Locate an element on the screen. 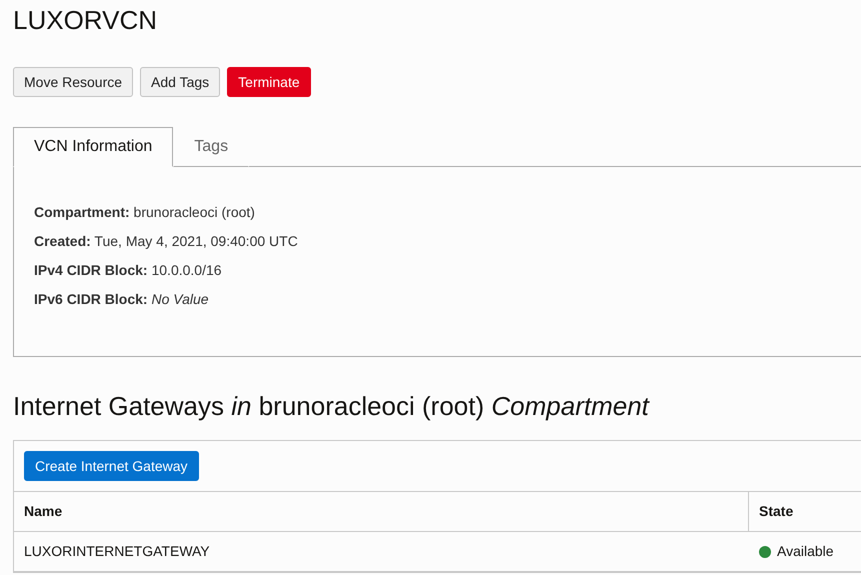 This screenshot has width=861, height=575. column-header: Name is located at coordinates (381, 511).